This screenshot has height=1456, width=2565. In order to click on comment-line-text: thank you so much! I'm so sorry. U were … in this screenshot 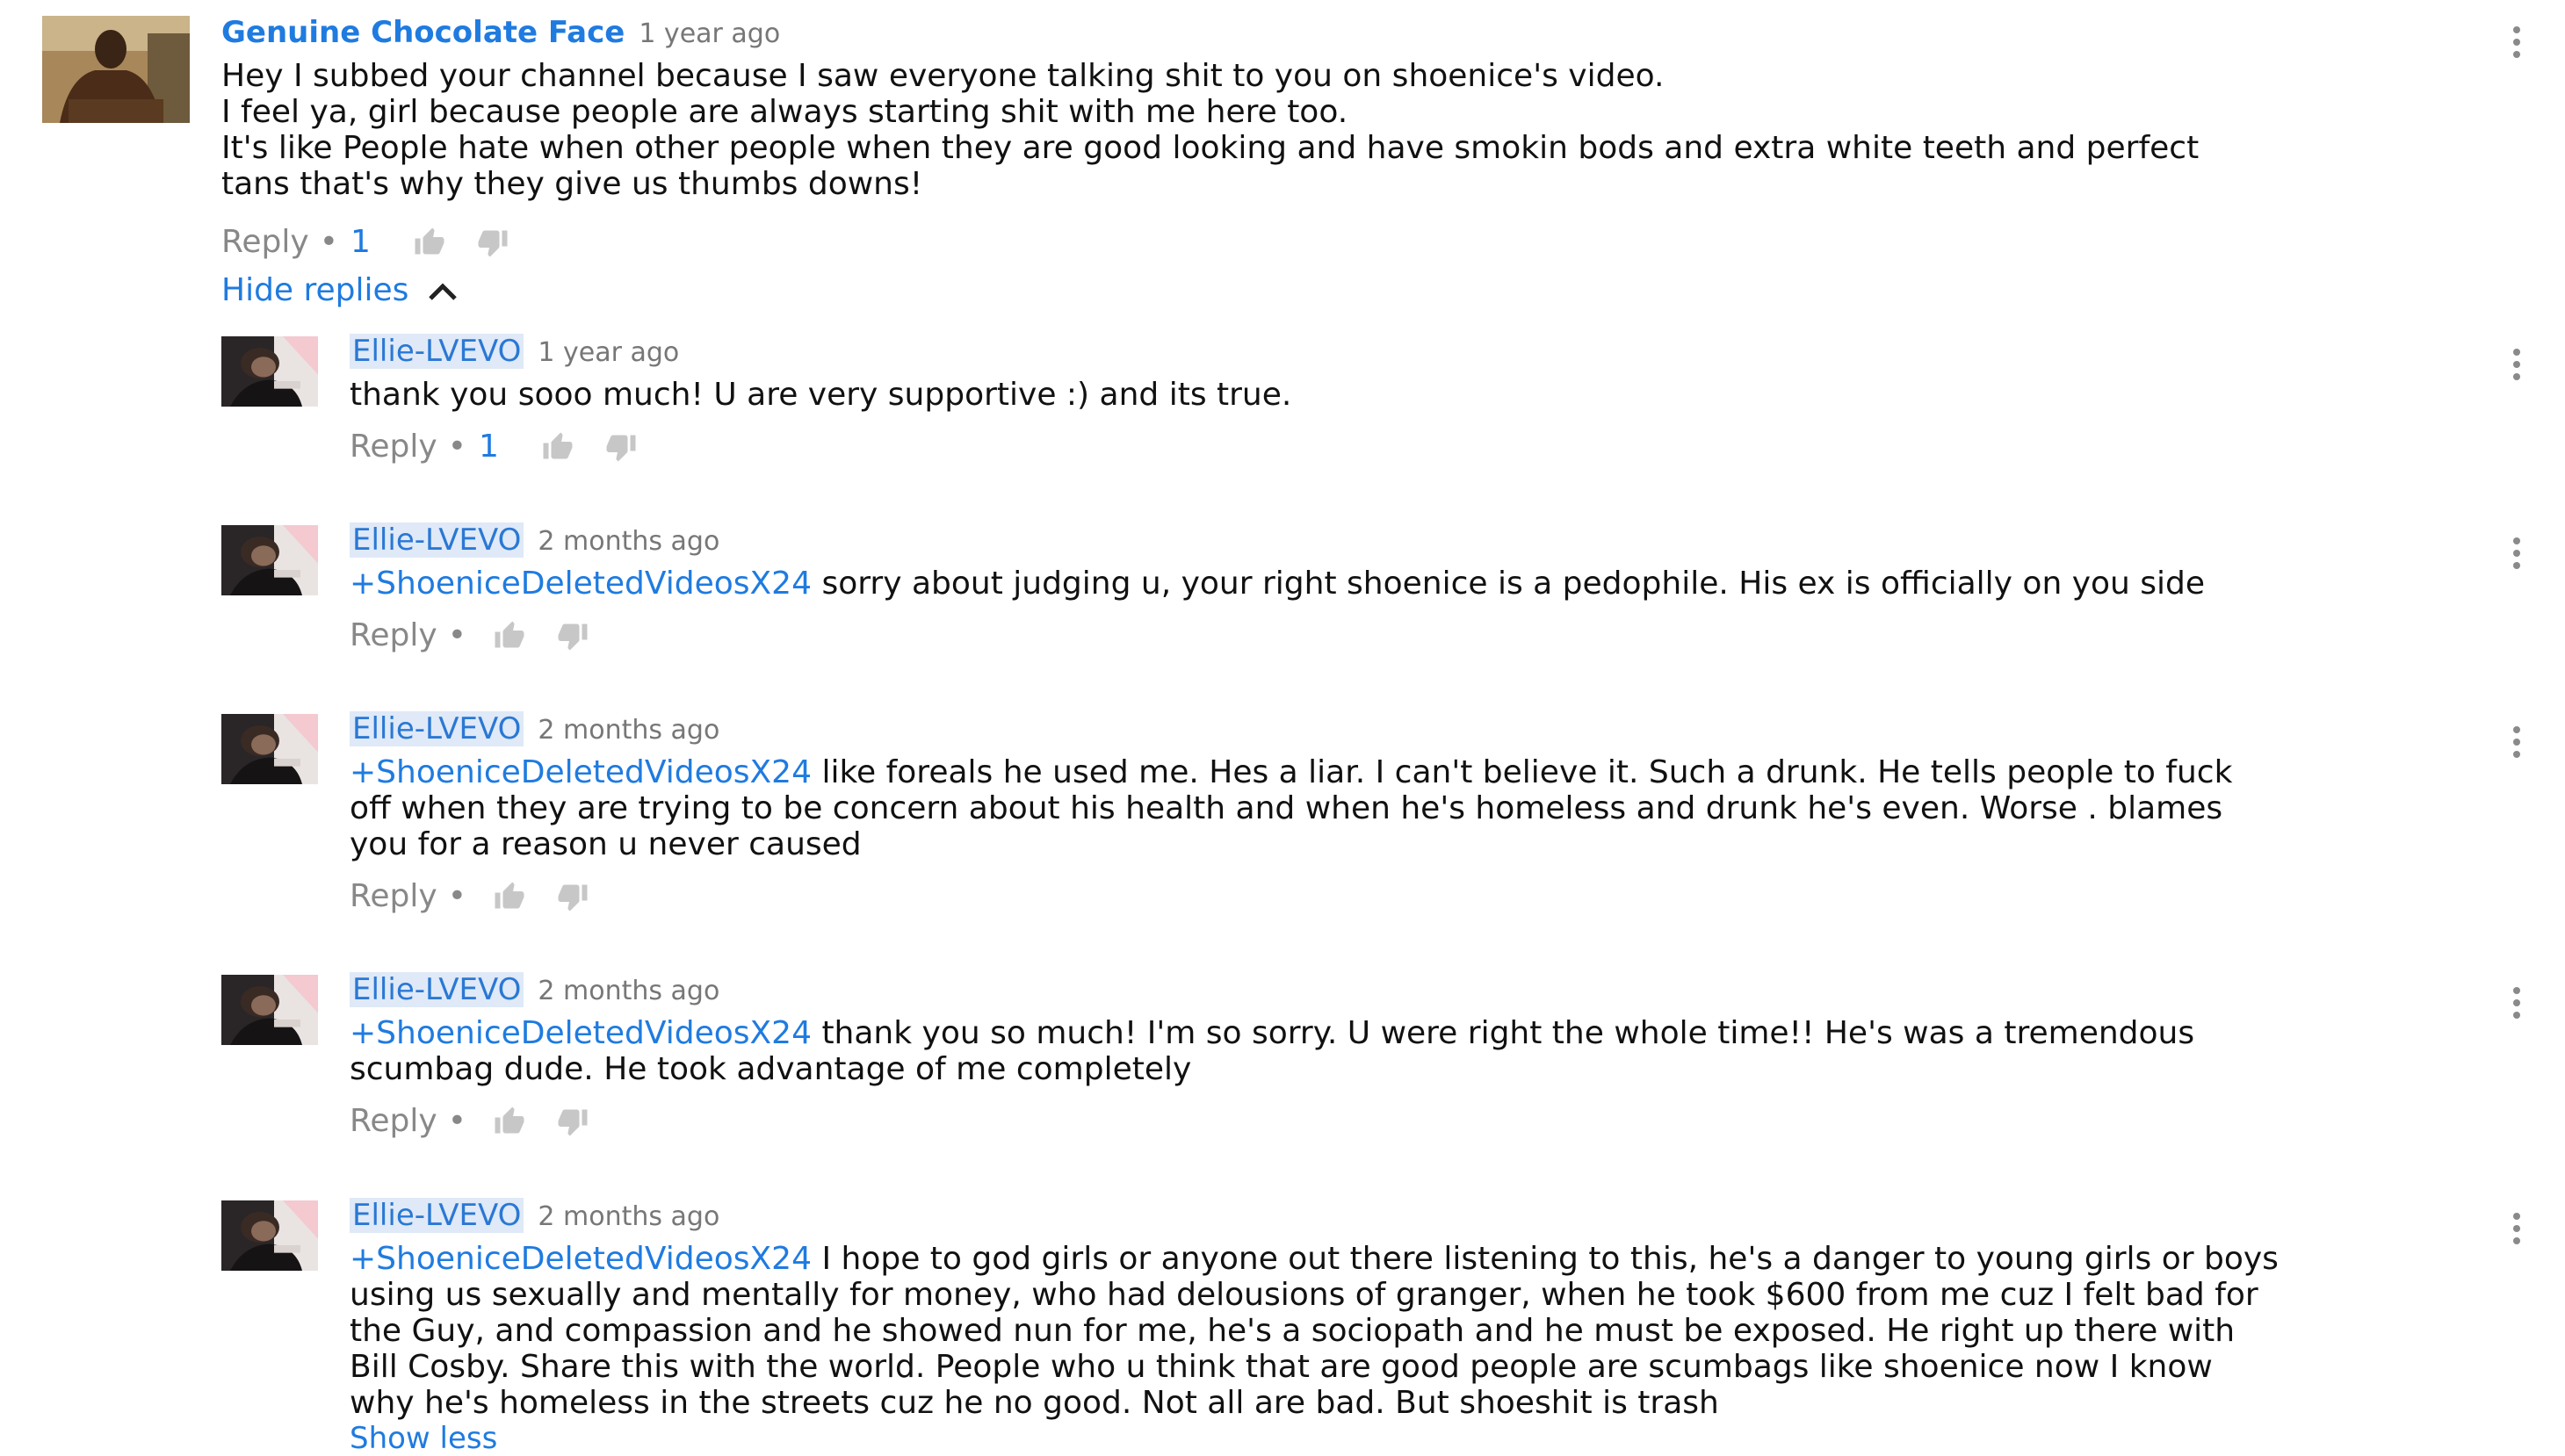, I will do `click(1503, 1033)`.